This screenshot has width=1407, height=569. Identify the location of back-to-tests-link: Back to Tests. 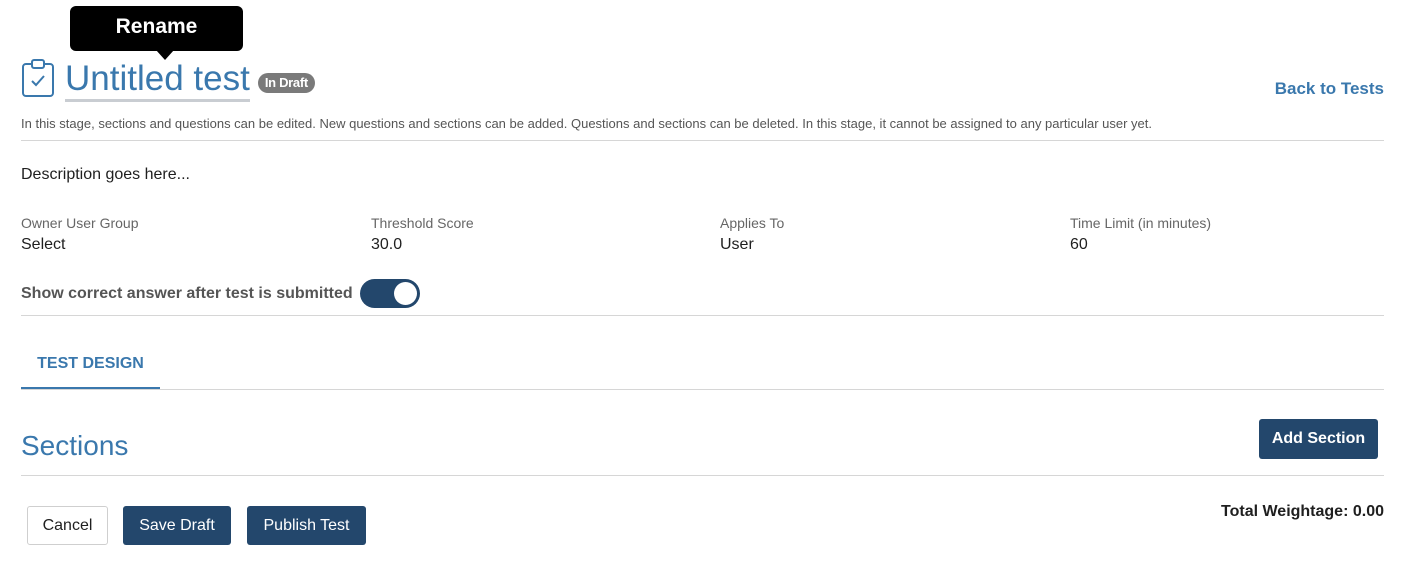
(1329, 89).